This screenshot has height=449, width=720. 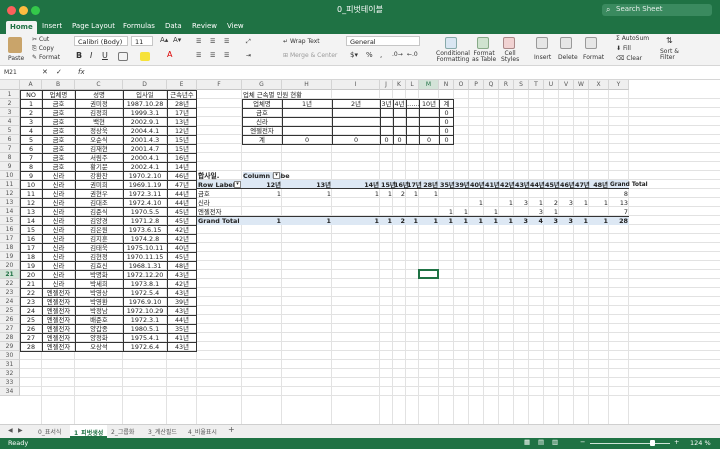 What do you see at coordinates (307, 85) in the screenshot?
I see `column-header: H` at bounding box center [307, 85].